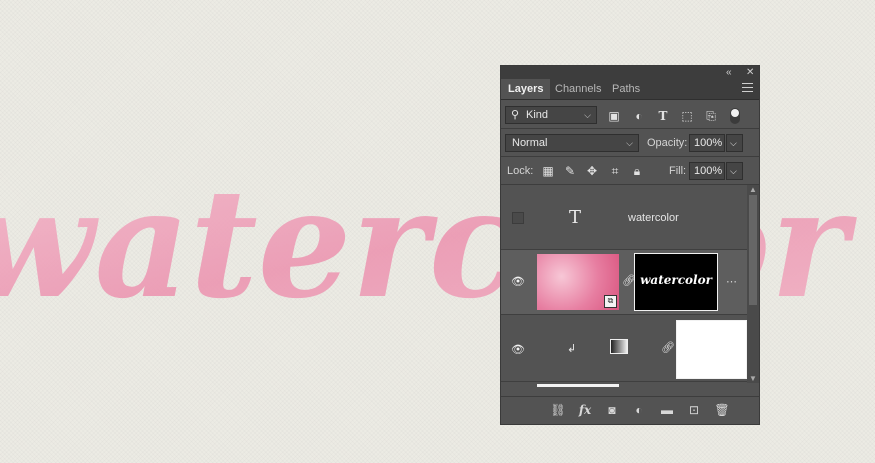  What do you see at coordinates (735, 113) in the screenshot?
I see `toggle-knob` at bounding box center [735, 113].